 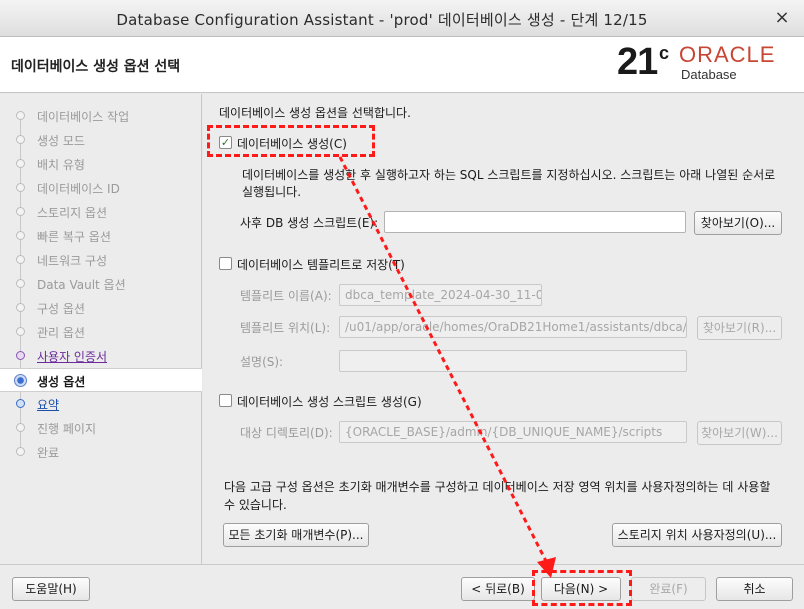 I want to click on description-label: 설명(S):, so click(x=262, y=362).